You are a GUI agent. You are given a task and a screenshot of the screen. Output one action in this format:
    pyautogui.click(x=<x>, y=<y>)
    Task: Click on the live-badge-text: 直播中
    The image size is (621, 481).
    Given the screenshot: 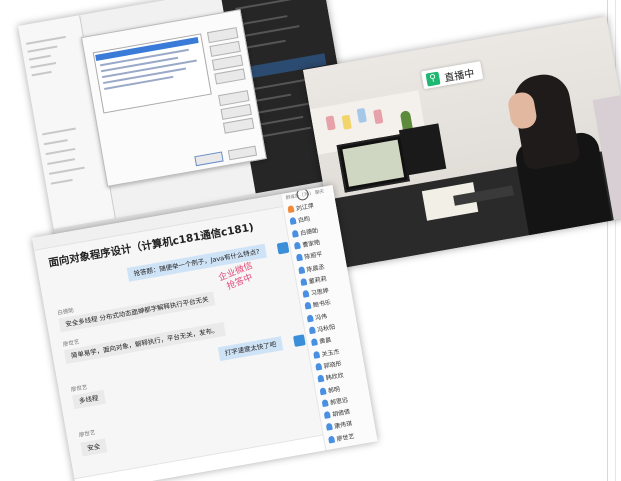 What is the action you would take?
    pyautogui.click(x=459, y=75)
    